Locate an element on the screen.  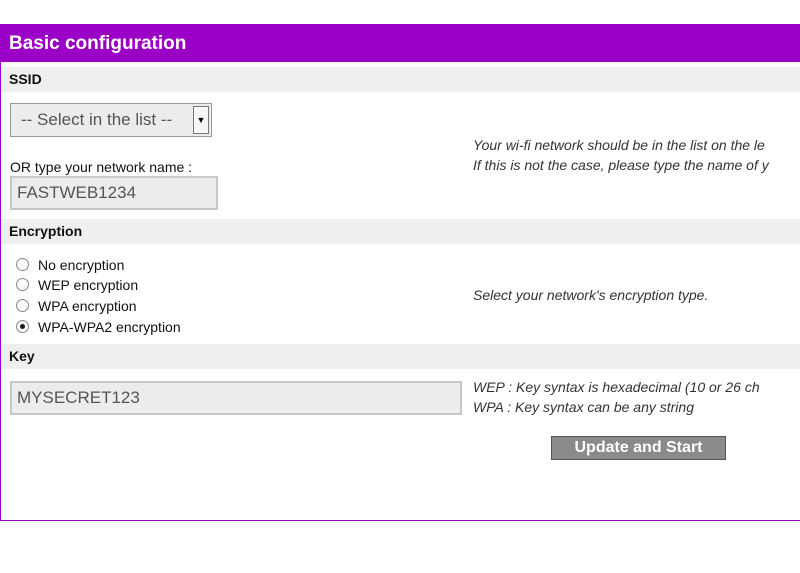
radio-wpa-wpa2-encryption: WPA-WPA2 encryption is located at coordinates (98, 327).